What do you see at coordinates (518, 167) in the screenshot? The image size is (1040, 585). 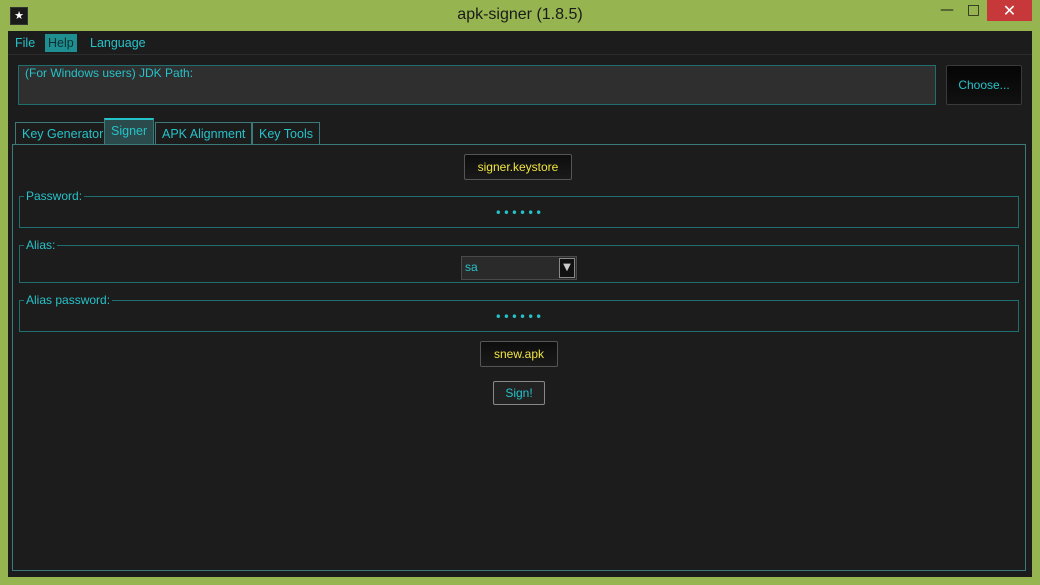 I see `keystore-button: signer.keystore` at bounding box center [518, 167].